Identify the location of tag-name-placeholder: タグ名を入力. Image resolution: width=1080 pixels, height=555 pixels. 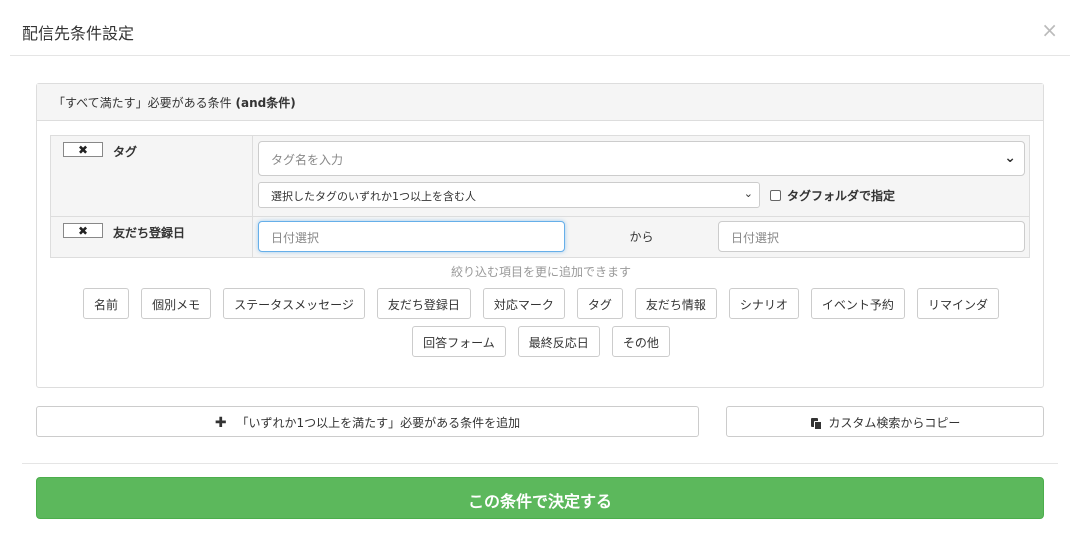
(307, 160).